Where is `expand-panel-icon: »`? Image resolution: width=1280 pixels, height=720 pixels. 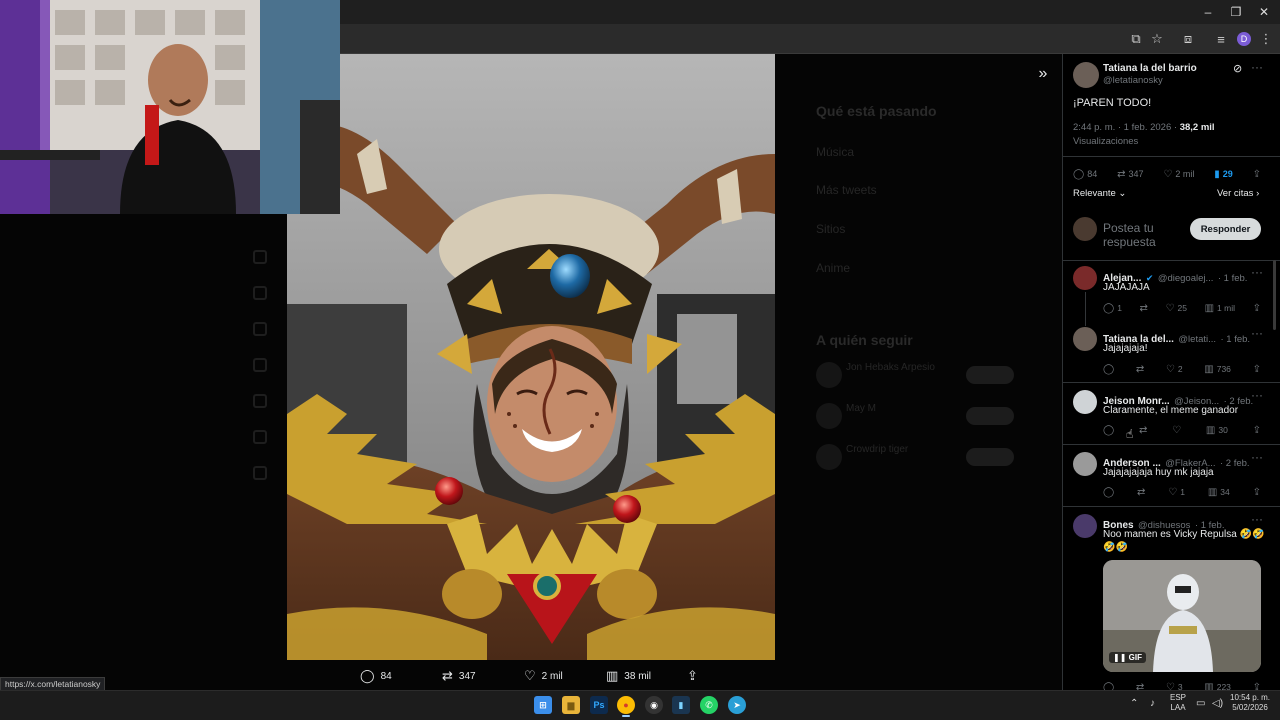 expand-panel-icon: » is located at coordinates (1043, 74).